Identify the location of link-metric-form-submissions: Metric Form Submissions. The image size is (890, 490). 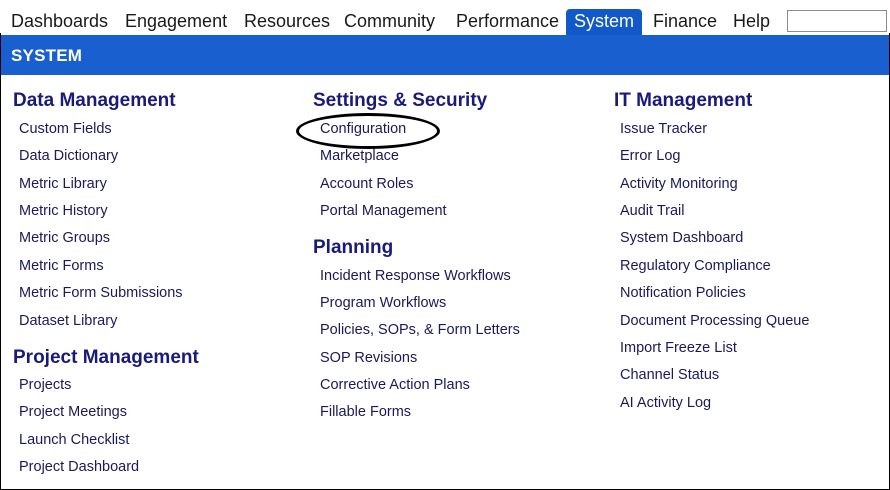
(101, 293).